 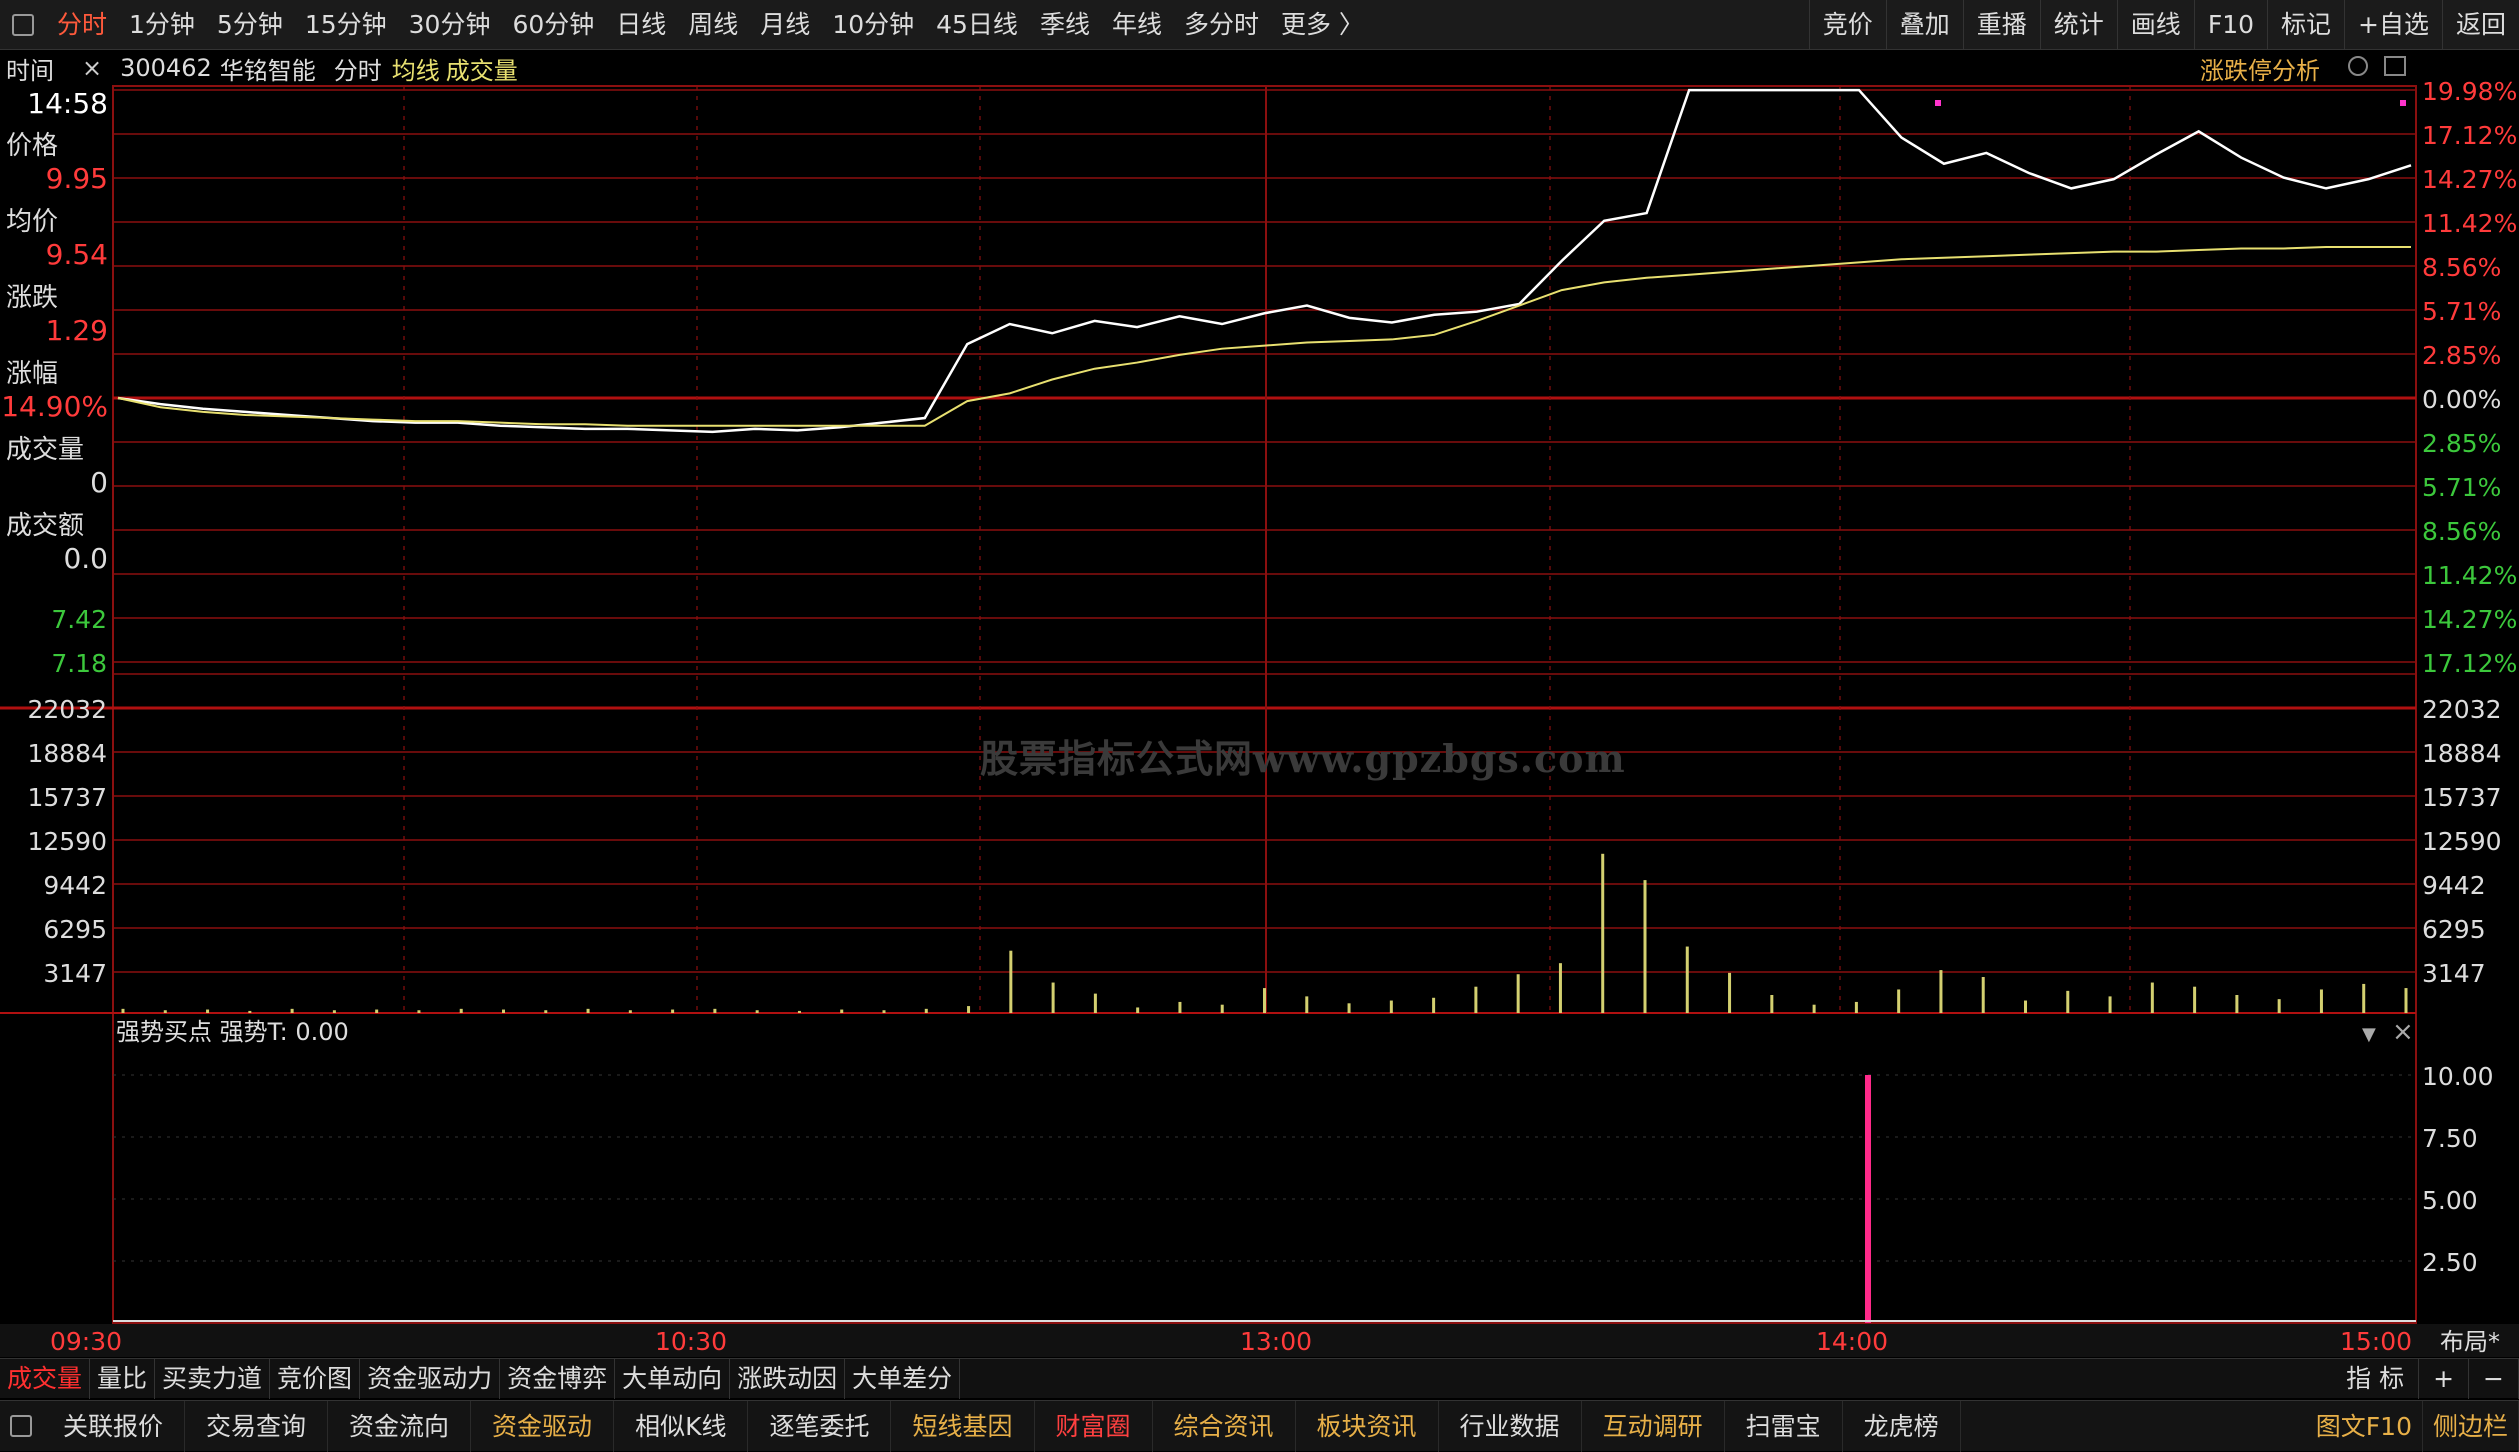 What do you see at coordinates (1784, 1426) in the screenshot?
I see `function-button-12: 扫雷宝` at bounding box center [1784, 1426].